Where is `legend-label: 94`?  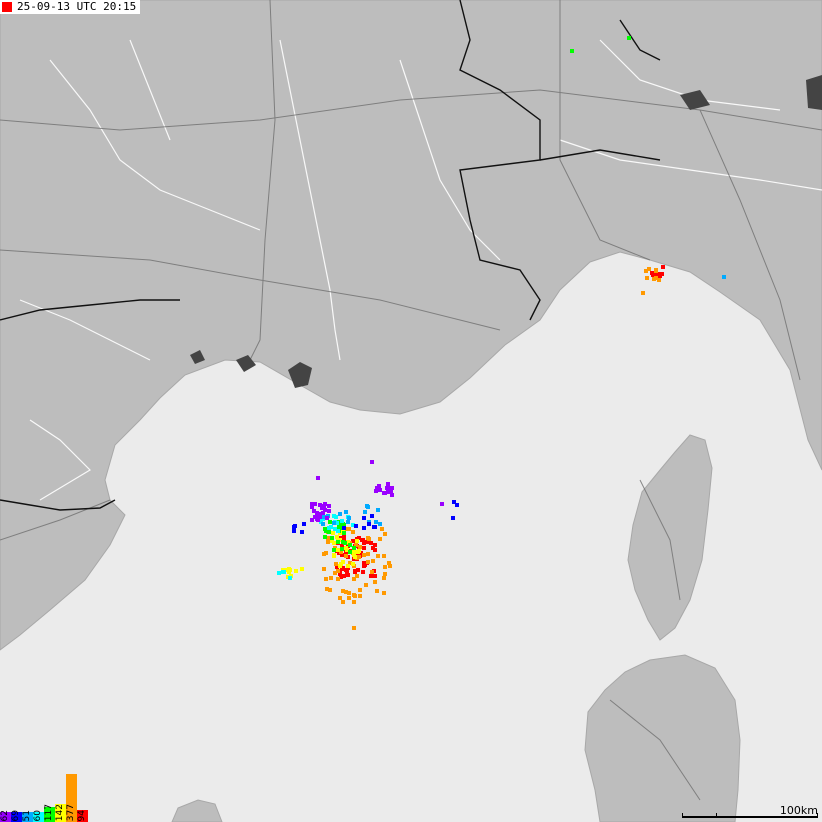
legend-label: 94 is located at coordinates (82, 815).